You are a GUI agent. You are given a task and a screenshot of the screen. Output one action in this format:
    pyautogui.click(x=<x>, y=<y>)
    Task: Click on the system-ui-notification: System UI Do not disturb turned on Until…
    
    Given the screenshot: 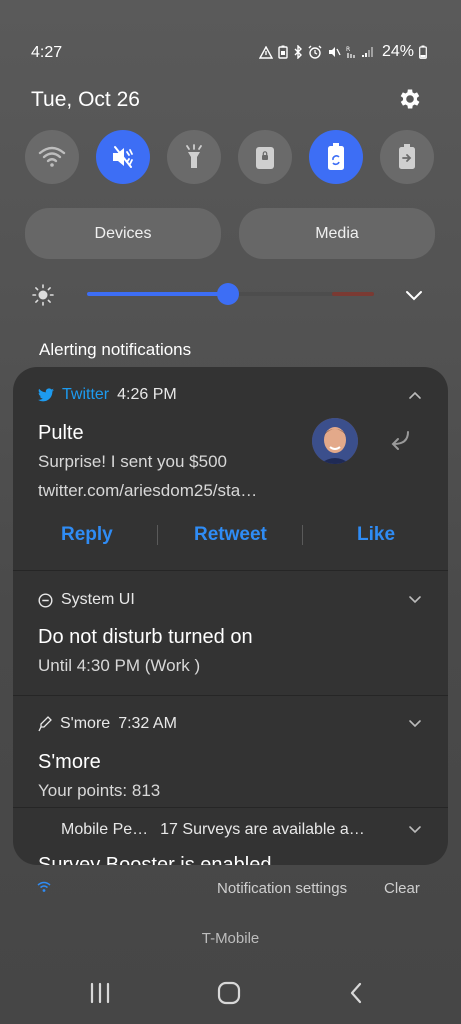 What is the action you would take?
    pyautogui.click(x=230, y=633)
    